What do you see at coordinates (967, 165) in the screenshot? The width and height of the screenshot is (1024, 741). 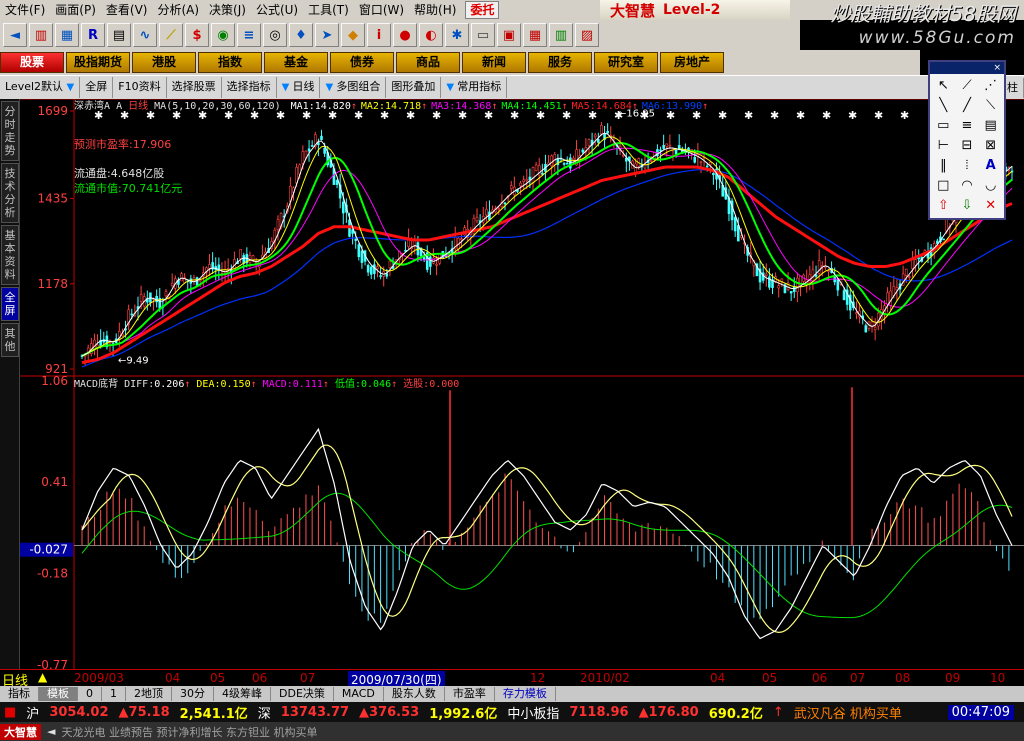 I see `cycle-icon: ⦙` at bounding box center [967, 165].